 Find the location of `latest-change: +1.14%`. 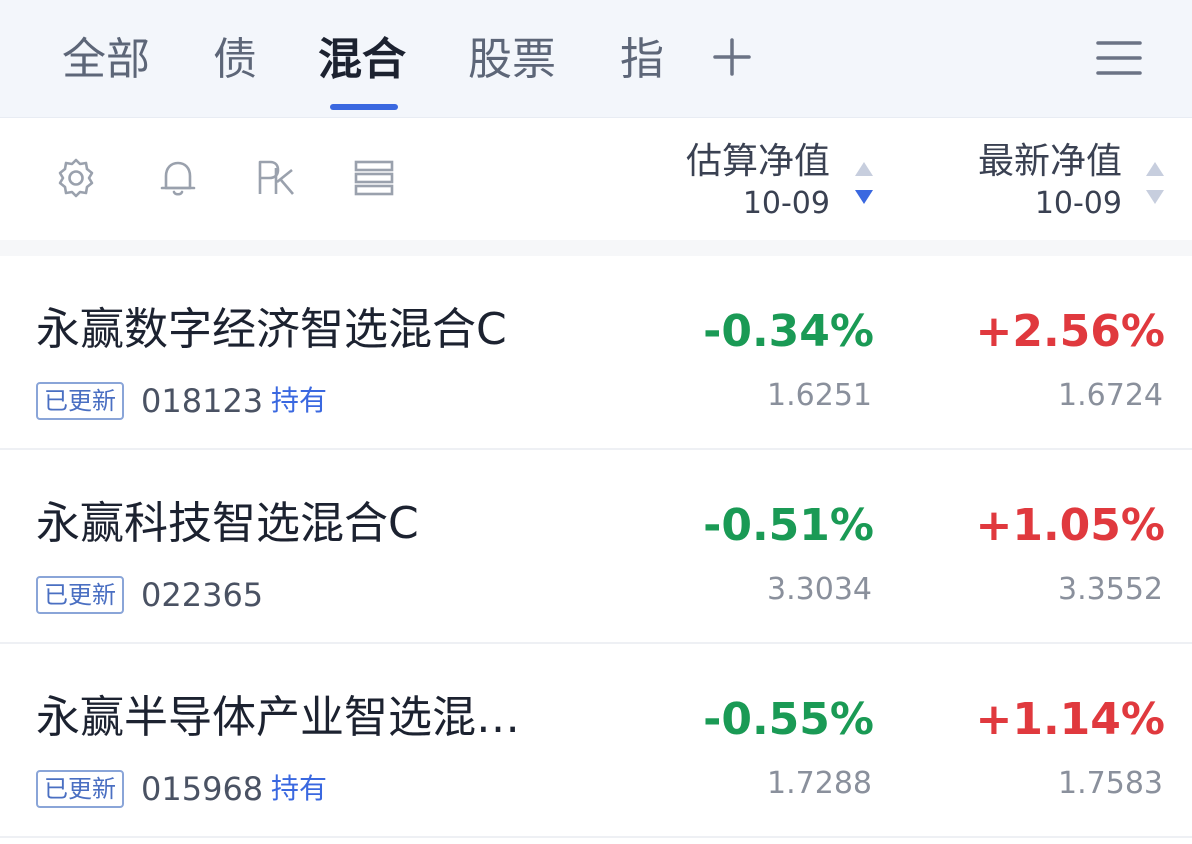

latest-change: +1.14% is located at coordinates (1070, 719).